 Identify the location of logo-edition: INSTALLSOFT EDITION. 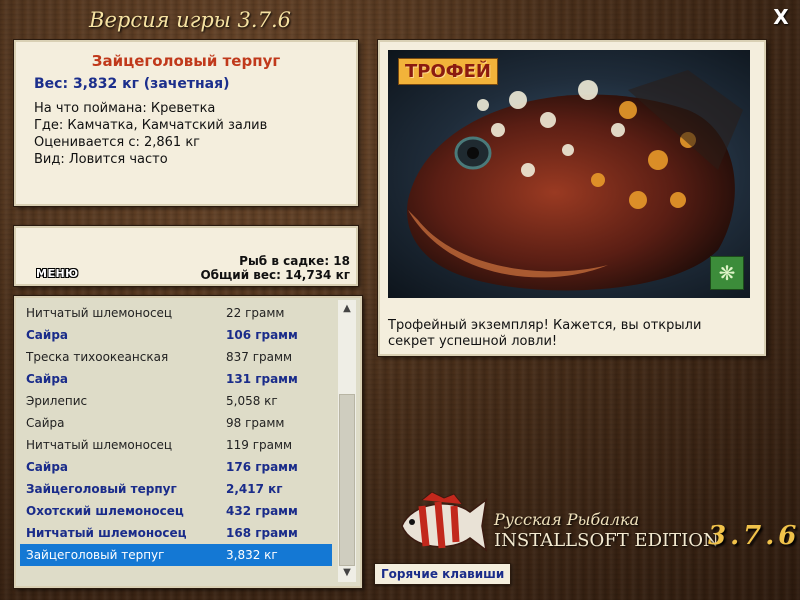
(606, 540).